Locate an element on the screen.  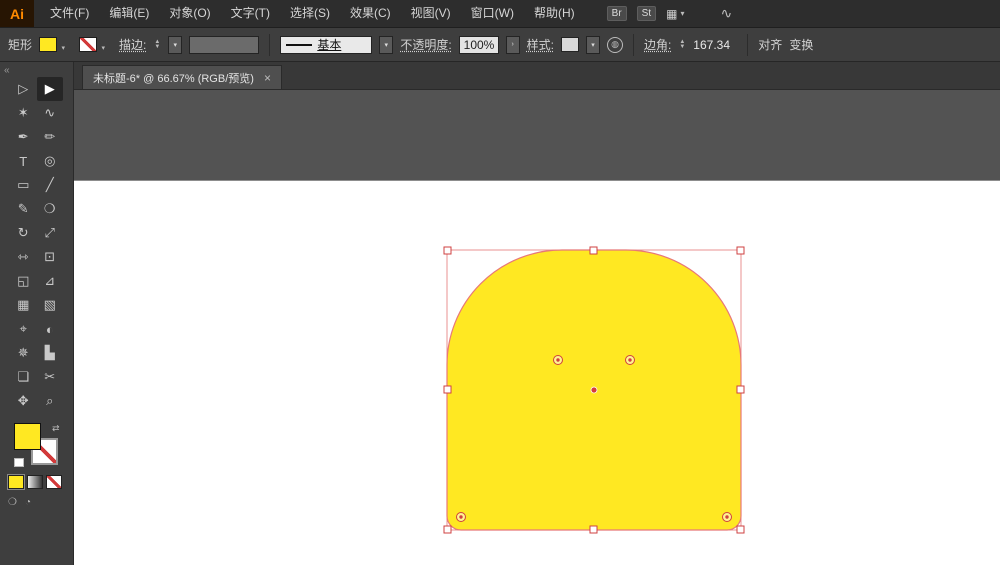
handle-bottom-right is located at coordinates (740, 529).